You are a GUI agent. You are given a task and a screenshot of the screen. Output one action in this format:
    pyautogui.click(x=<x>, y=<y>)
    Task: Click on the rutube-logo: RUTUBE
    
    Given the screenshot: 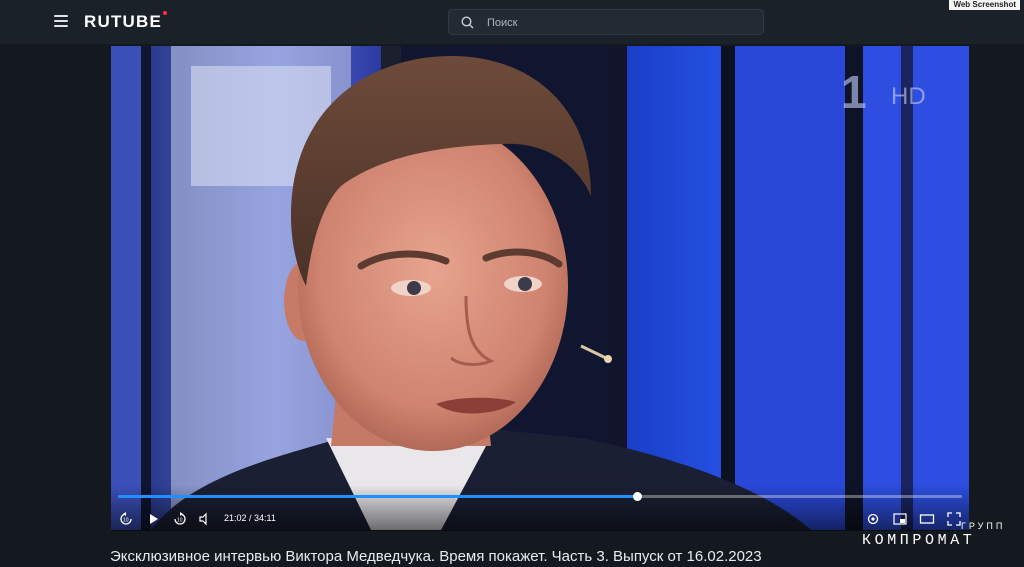 What is the action you would take?
    pyautogui.click(x=126, y=21)
    